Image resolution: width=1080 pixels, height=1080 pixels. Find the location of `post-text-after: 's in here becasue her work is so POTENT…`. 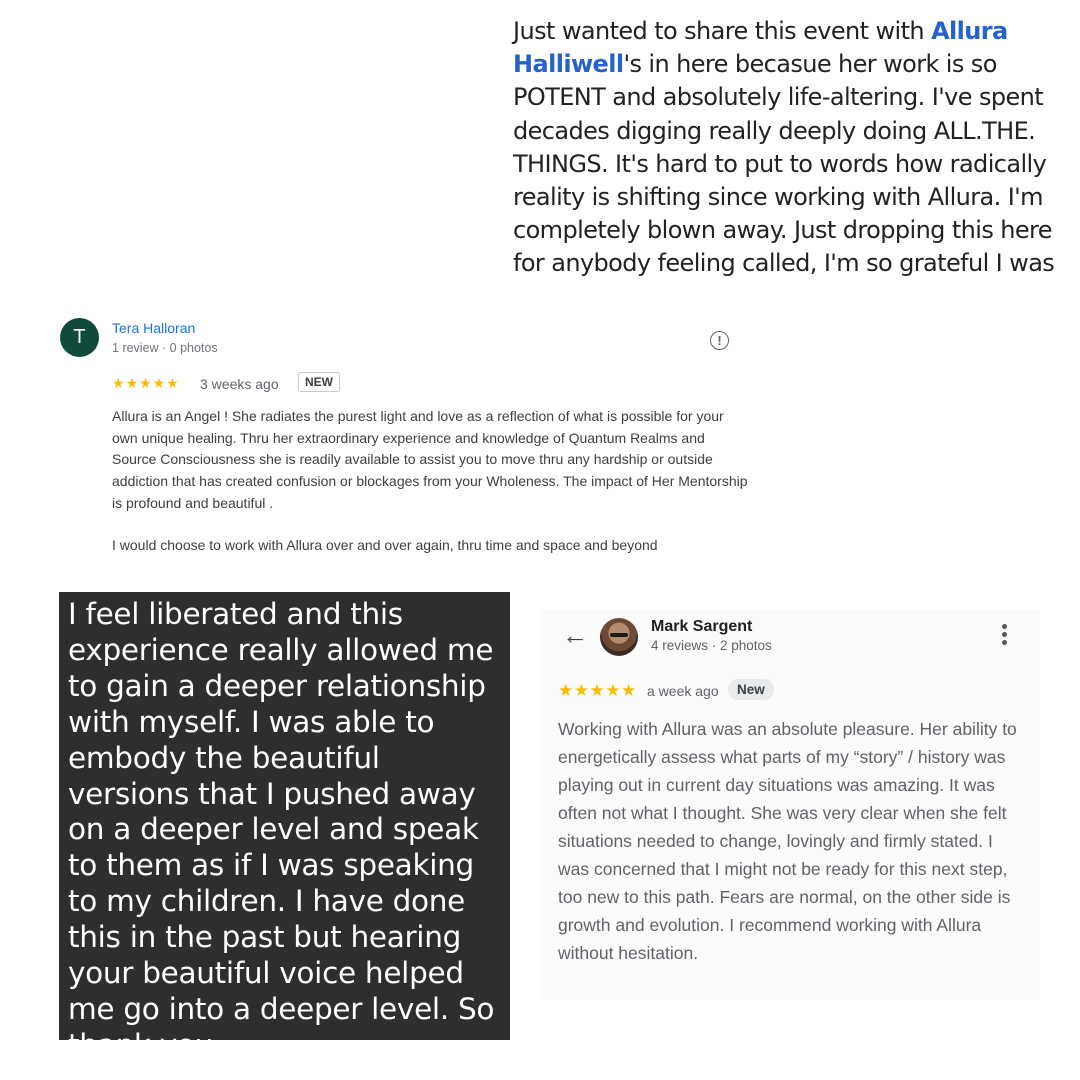

post-text-after: 's in here becasue her work is so POTENT… is located at coordinates (784, 164).